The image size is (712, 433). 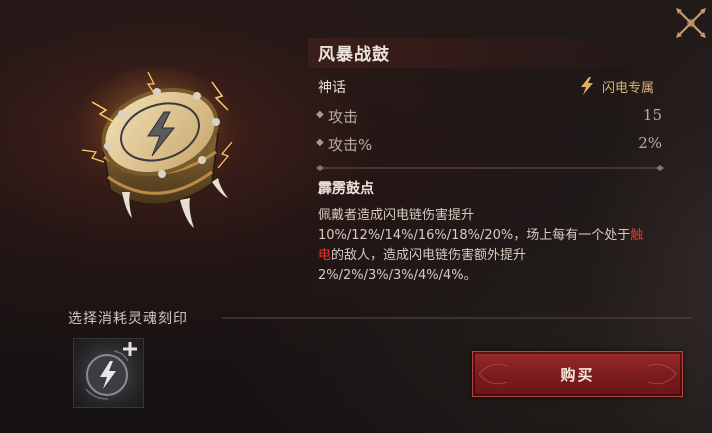 I want to click on stat-value: 15, so click(x=652, y=115).